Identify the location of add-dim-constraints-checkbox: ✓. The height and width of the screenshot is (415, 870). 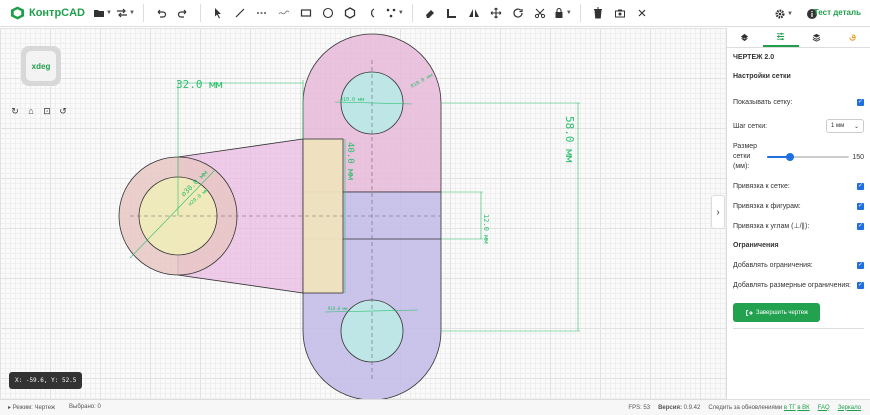
(860, 285).